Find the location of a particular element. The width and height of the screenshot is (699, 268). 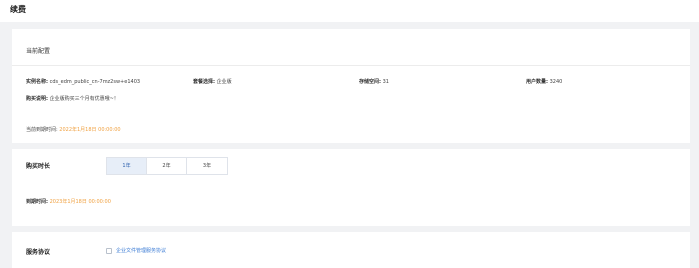

new-expire: 到期时间: 2023年1月18日 00:00:00 is located at coordinates (68, 201).